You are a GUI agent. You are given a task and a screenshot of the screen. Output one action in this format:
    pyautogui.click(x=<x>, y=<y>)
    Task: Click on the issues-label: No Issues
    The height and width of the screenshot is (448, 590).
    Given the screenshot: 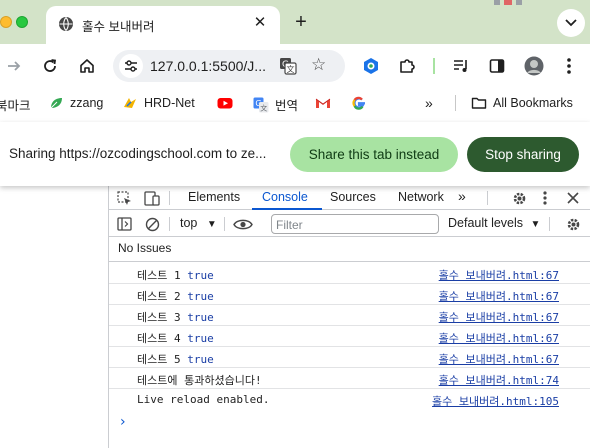 What is the action you would take?
    pyautogui.click(x=145, y=248)
    